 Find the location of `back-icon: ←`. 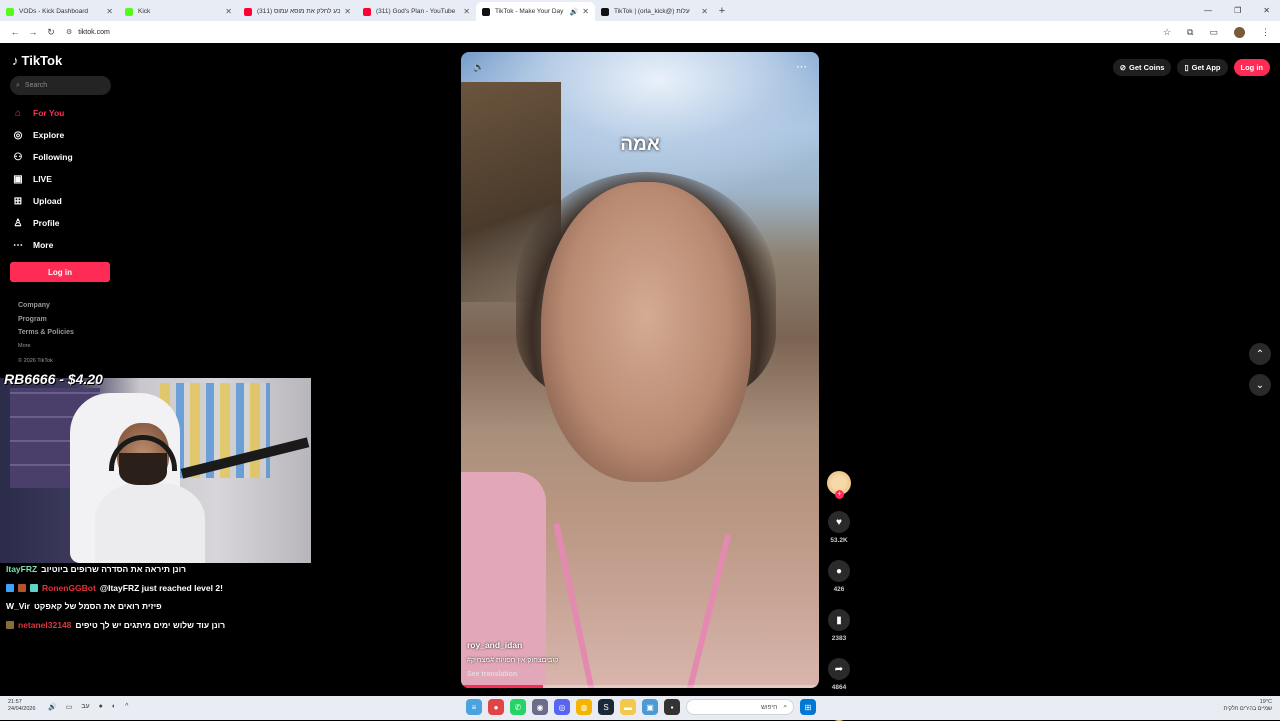

back-icon: ← is located at coordinates (15, 32).